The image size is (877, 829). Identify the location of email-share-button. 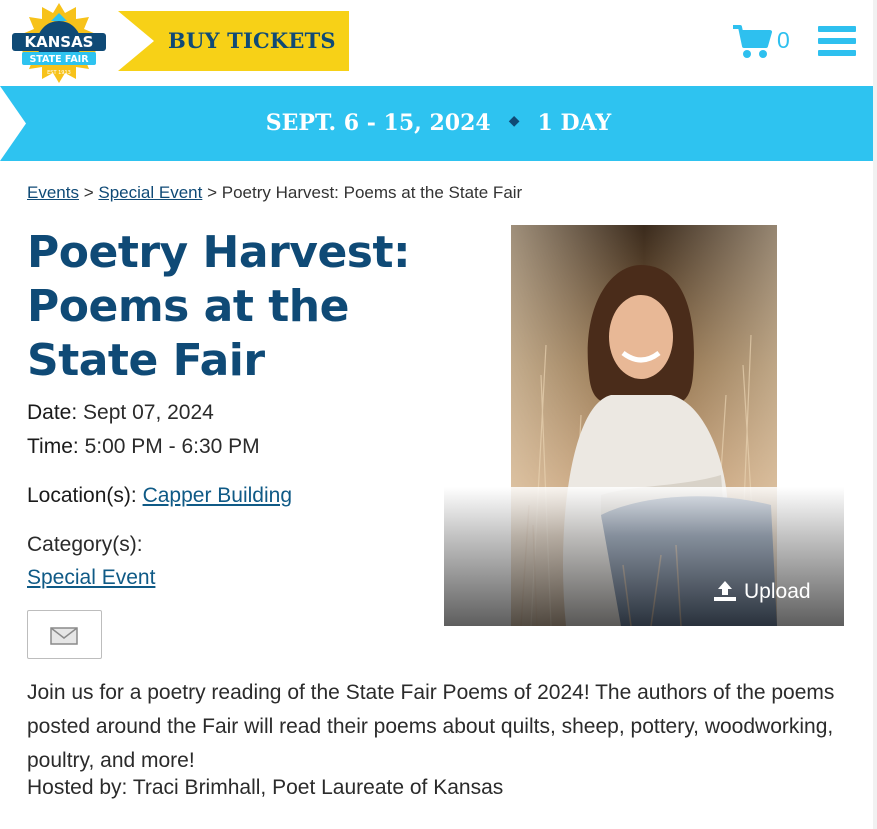
(64, 634).